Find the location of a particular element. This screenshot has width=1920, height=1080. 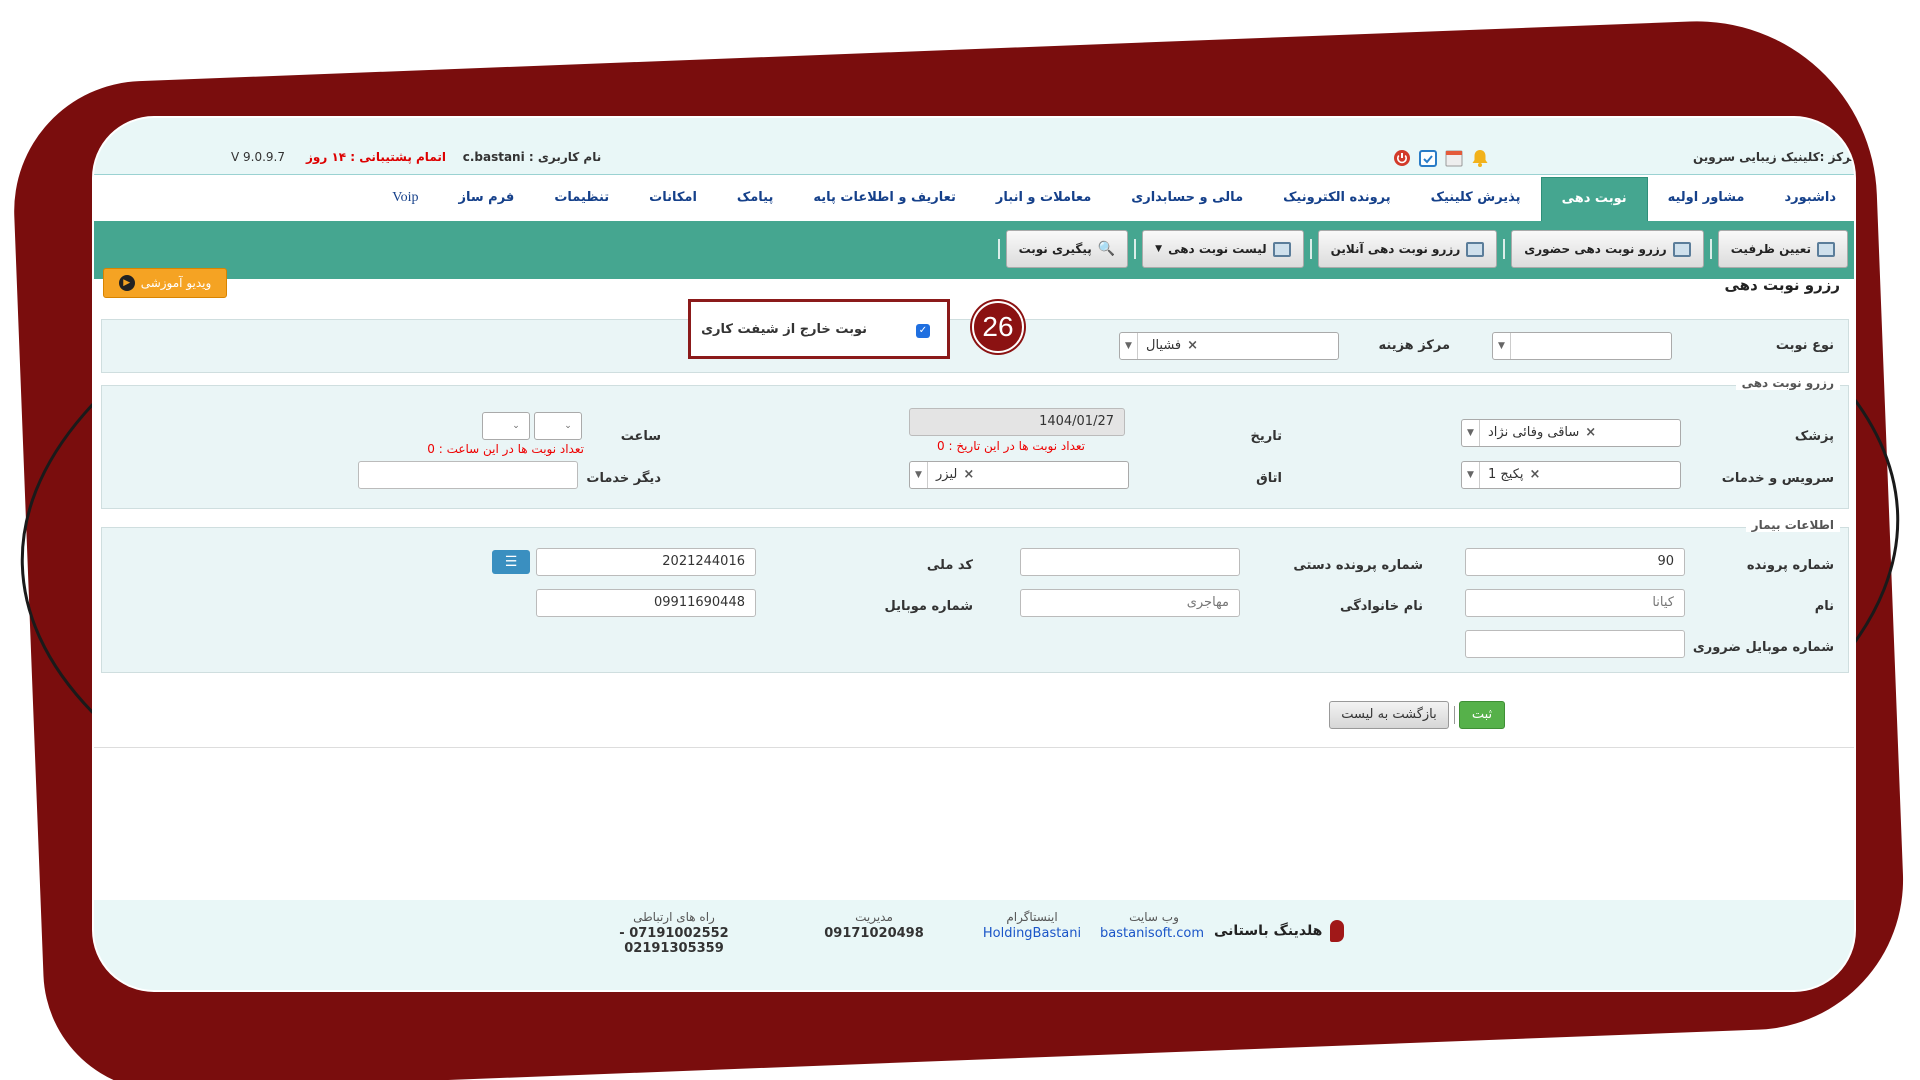

video-tutorial-label: ویدیو آموزشی is located at coordinates (176, 283).